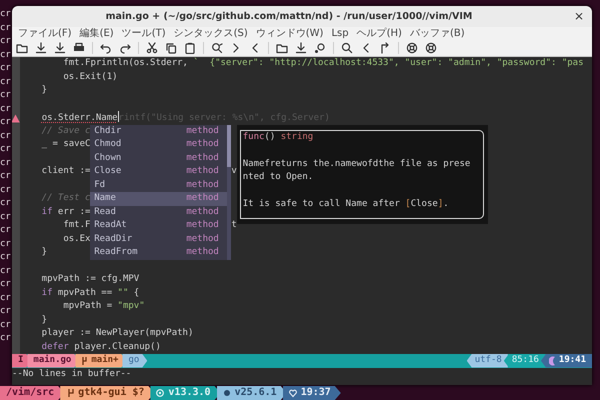 The image size is (600, 400). Describe the element at coordinates (211, 33) in the screenshot. I see `menu-item: シンタックス(S)` at that location.